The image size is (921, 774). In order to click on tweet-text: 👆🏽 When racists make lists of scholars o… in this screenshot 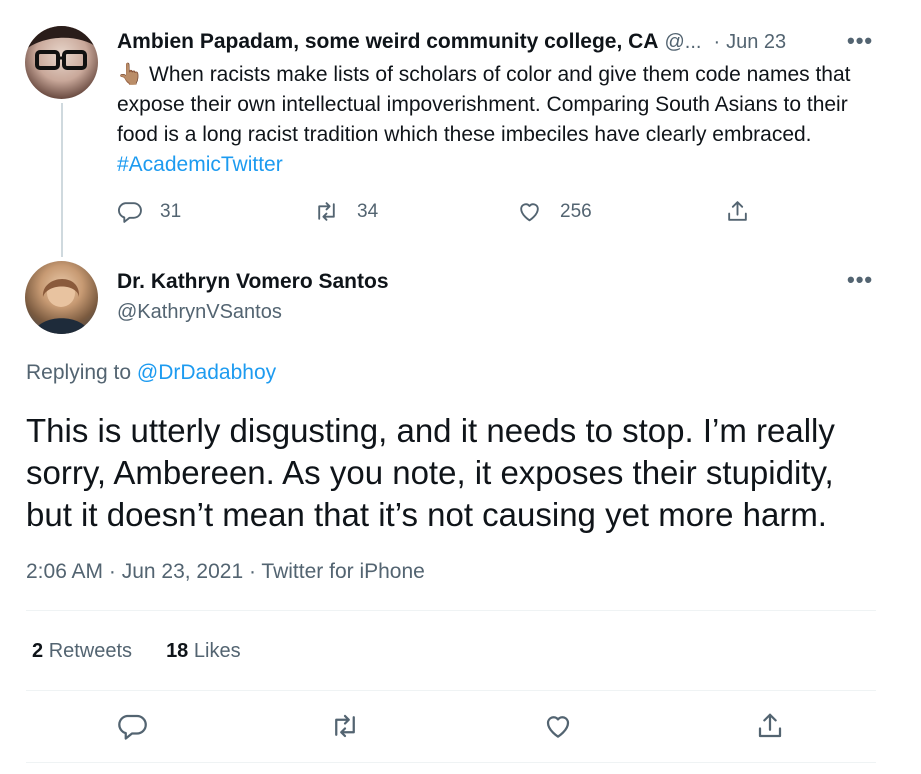, I will do `click(484, 119)`.